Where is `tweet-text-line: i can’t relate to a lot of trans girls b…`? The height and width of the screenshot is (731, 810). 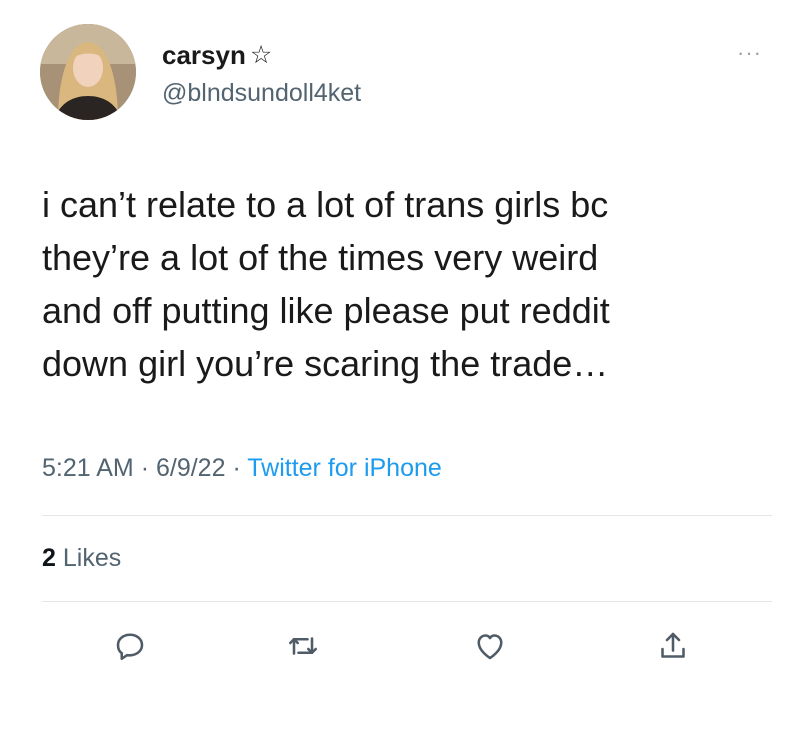
tweet-text-line: i can’t relate to a lot of trans girls b… is located at coordinates (325, 204).